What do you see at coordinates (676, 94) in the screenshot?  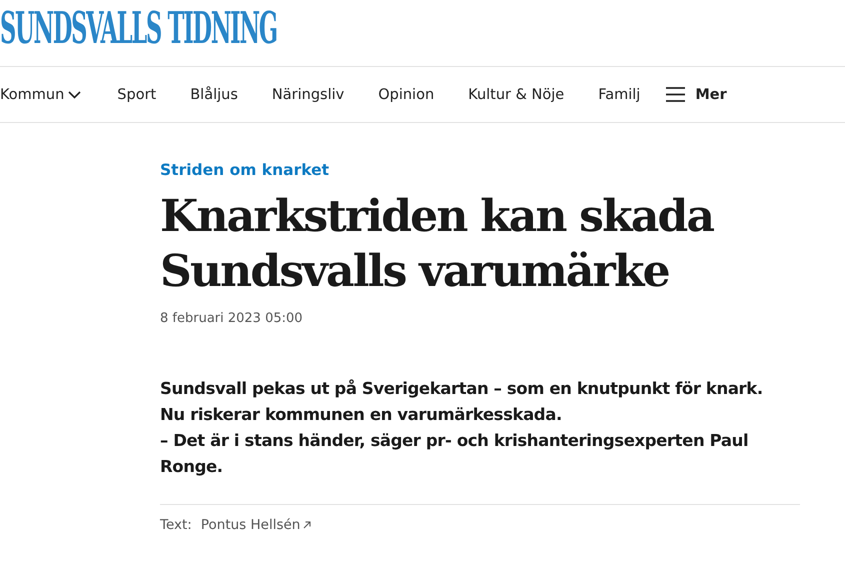 I see `menu-icon` at bounding box center [676, 94].